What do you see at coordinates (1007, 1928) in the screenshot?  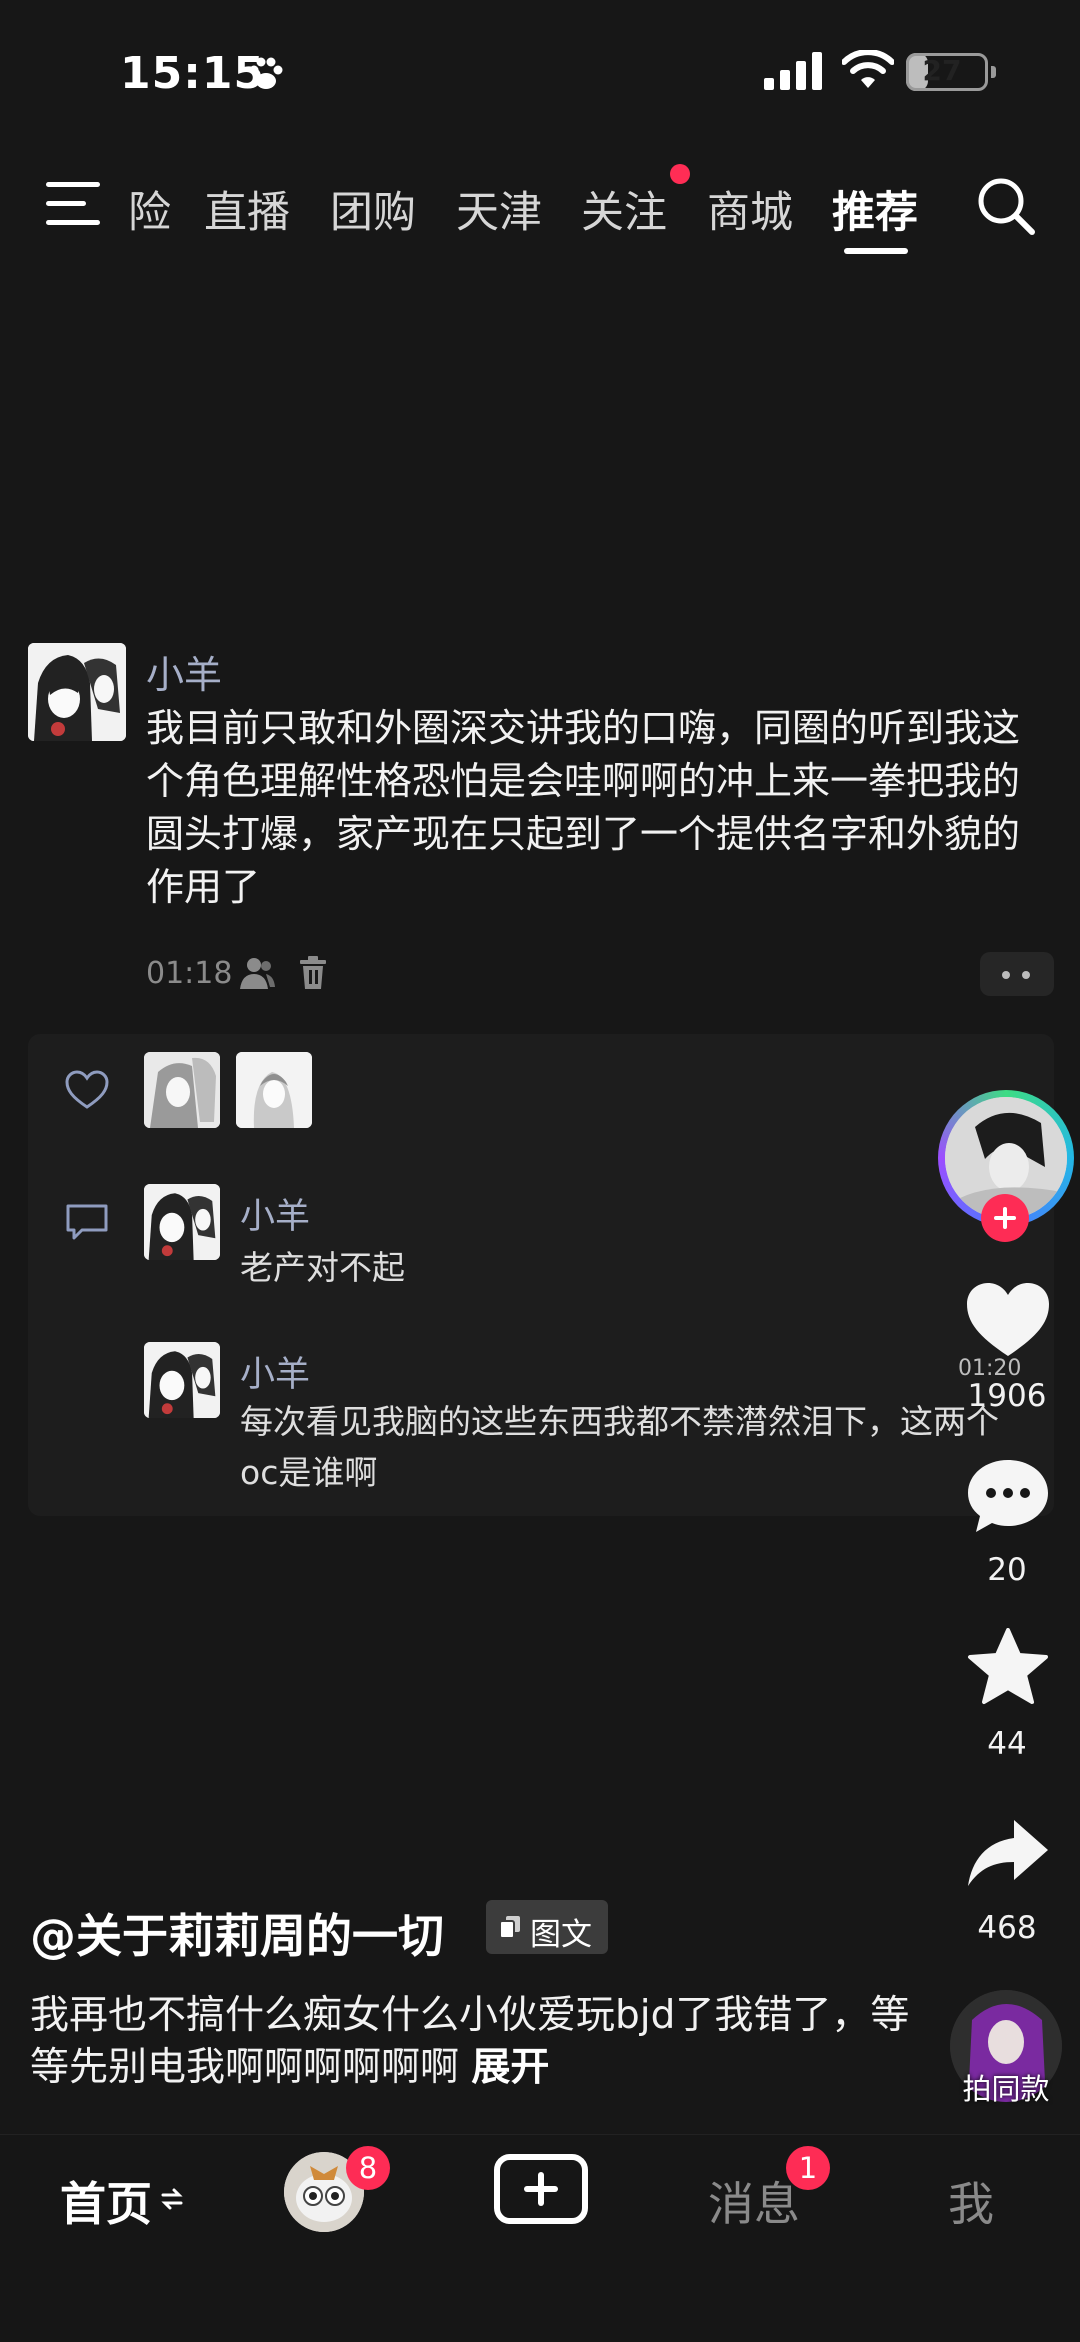 I see `share-count: 468` at bounding box center [1007, 1928].